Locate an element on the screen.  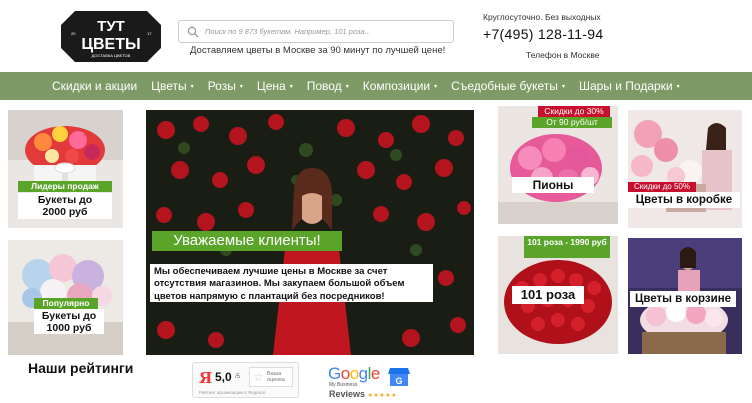
tile-flowers-basket: Цветы в корзине is located at coordinates (685, 296).